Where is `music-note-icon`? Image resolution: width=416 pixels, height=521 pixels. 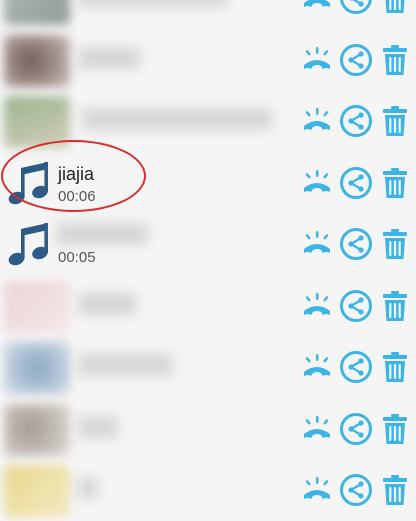
music-note-icon is located at coordinates (28, 244).